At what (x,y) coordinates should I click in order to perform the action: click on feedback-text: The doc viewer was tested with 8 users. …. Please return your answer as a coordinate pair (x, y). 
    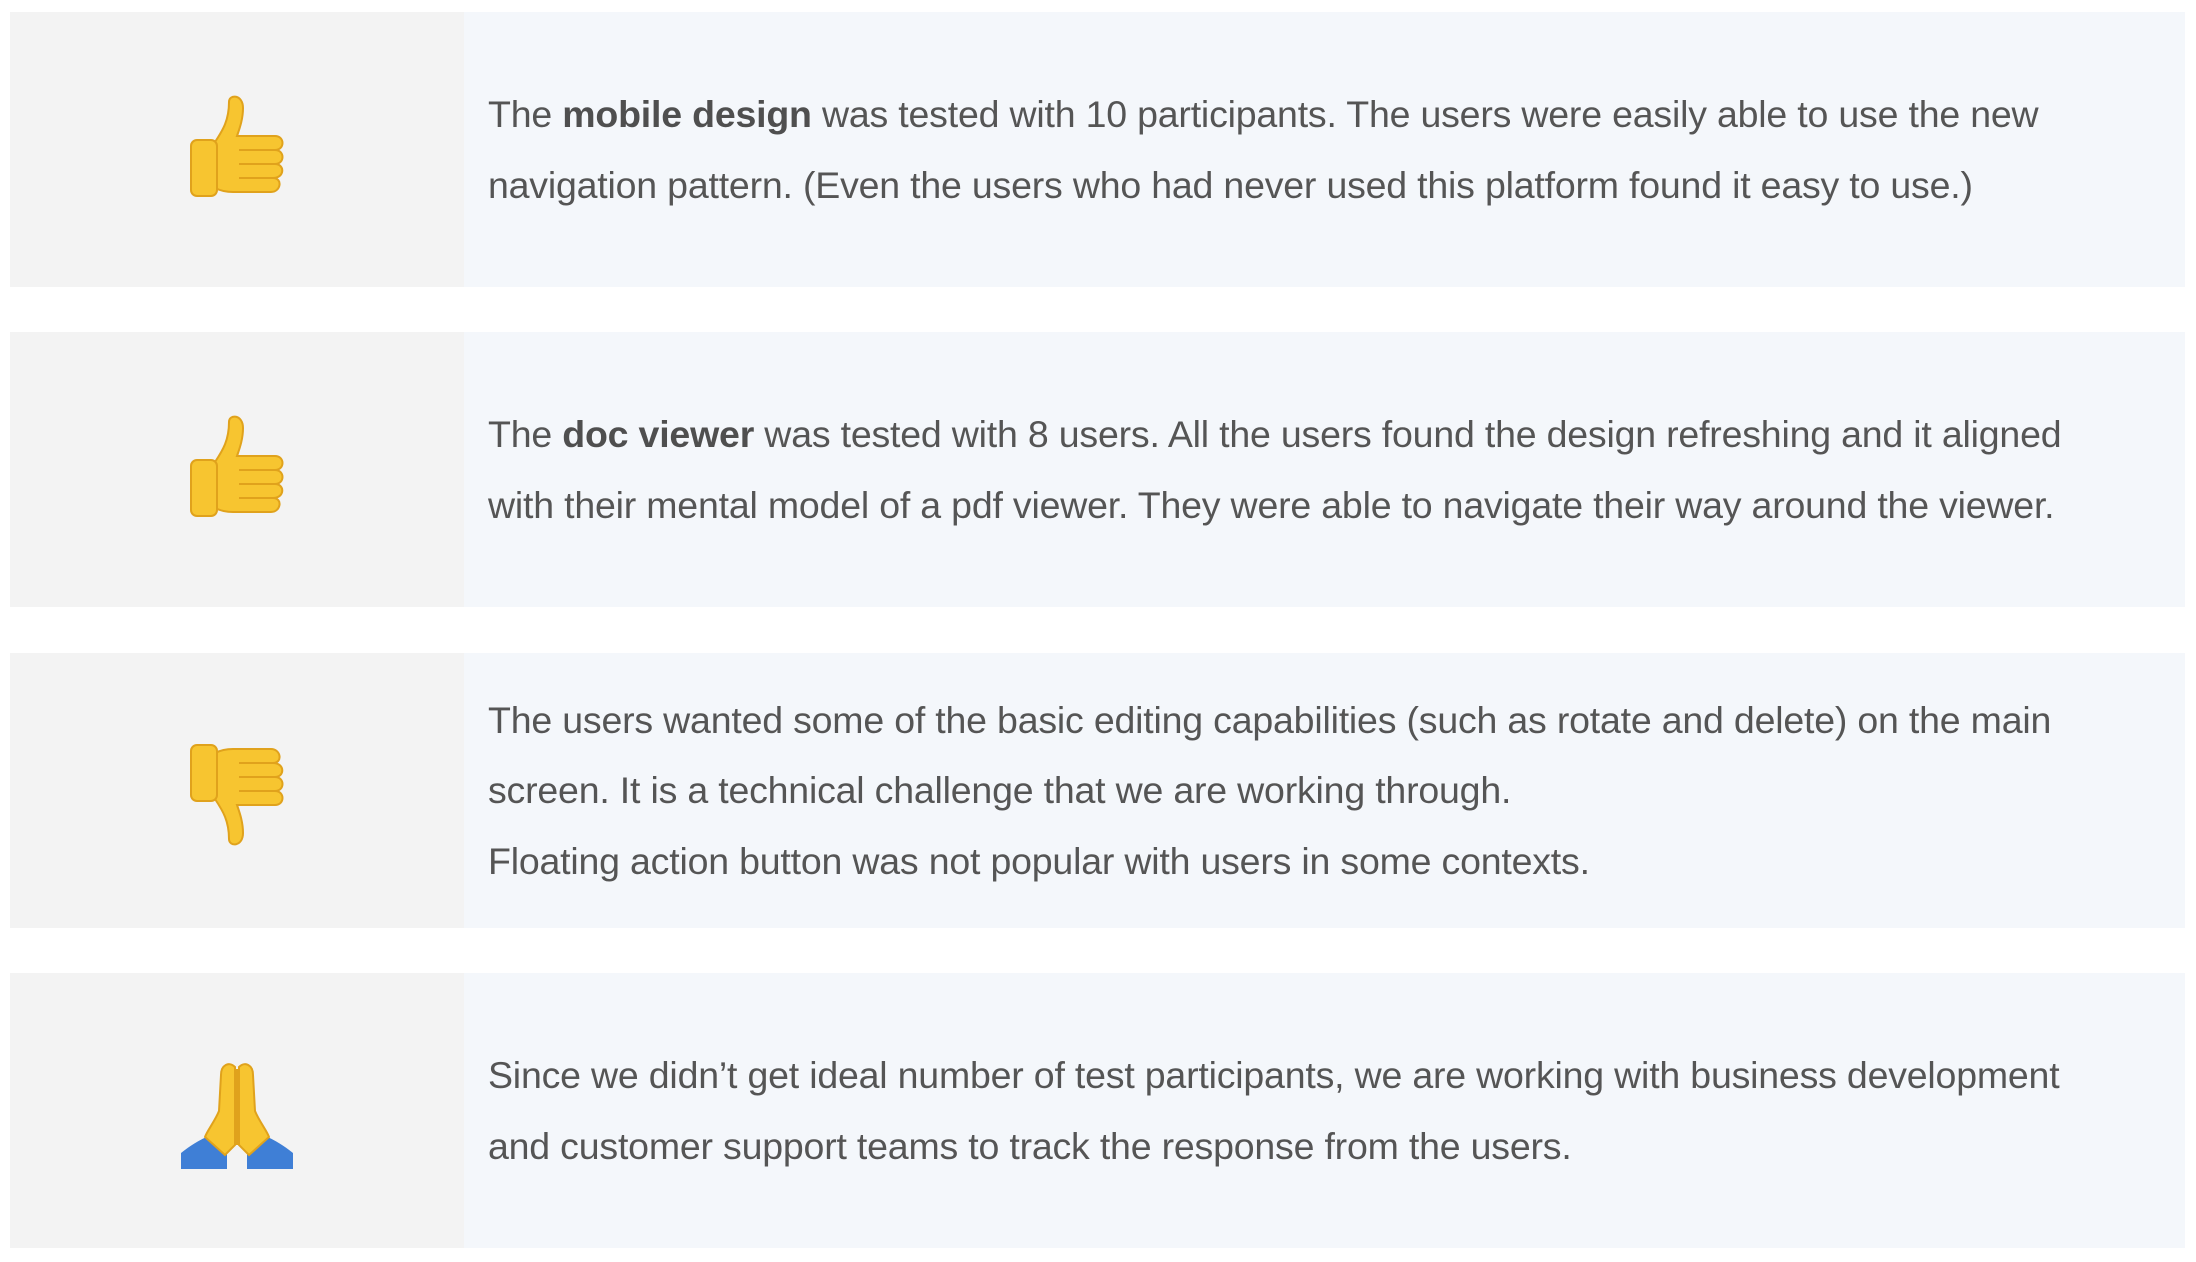
    Looking at the image, I should click on (1275, 469).